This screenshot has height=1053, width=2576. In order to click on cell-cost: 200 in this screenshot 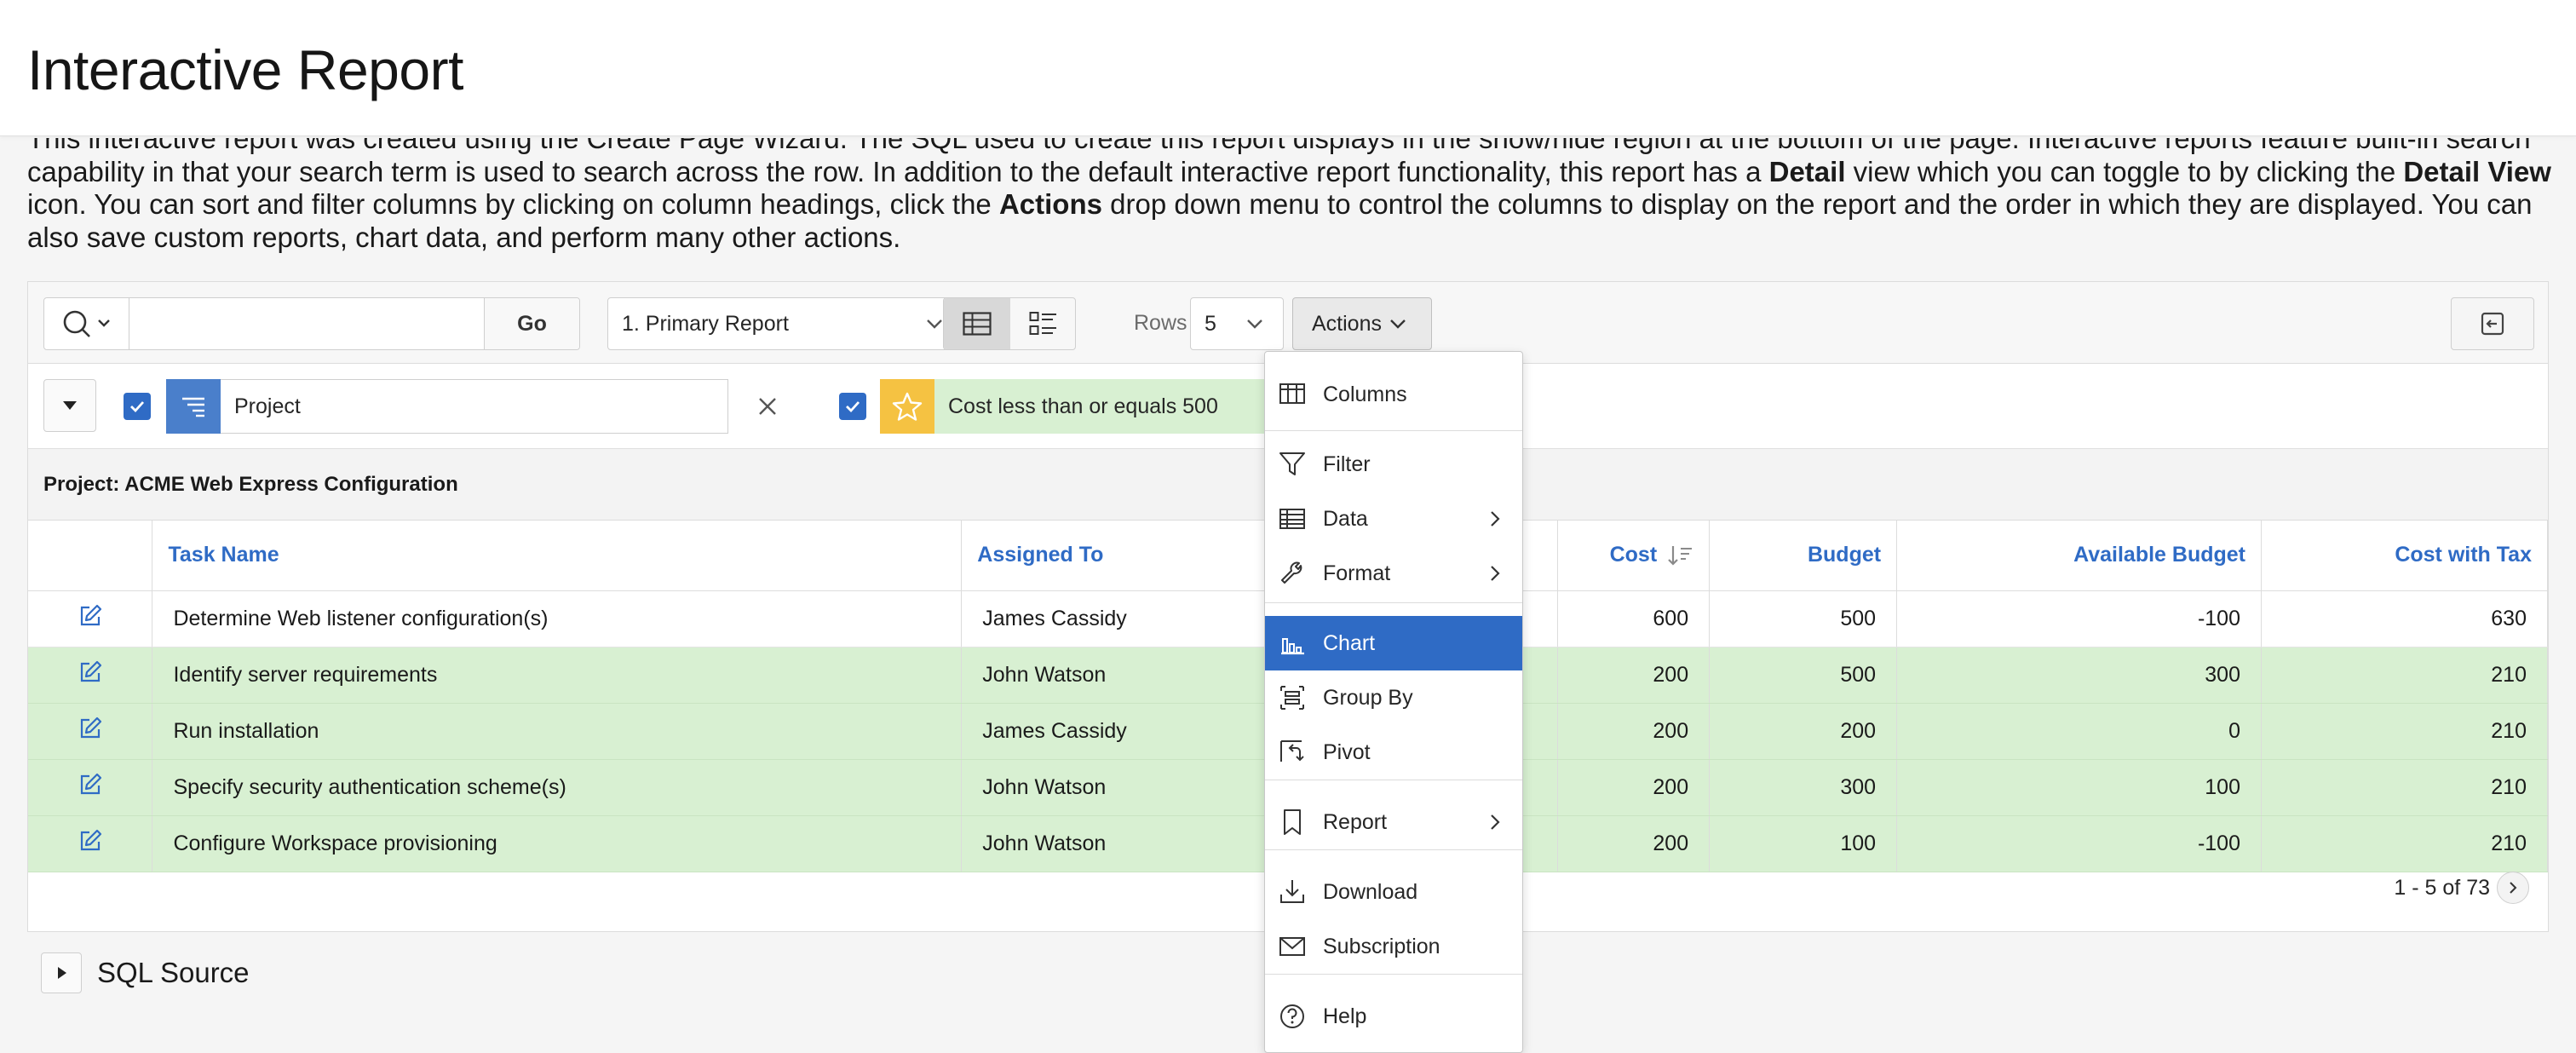, I will do `click(1634, 731)`.